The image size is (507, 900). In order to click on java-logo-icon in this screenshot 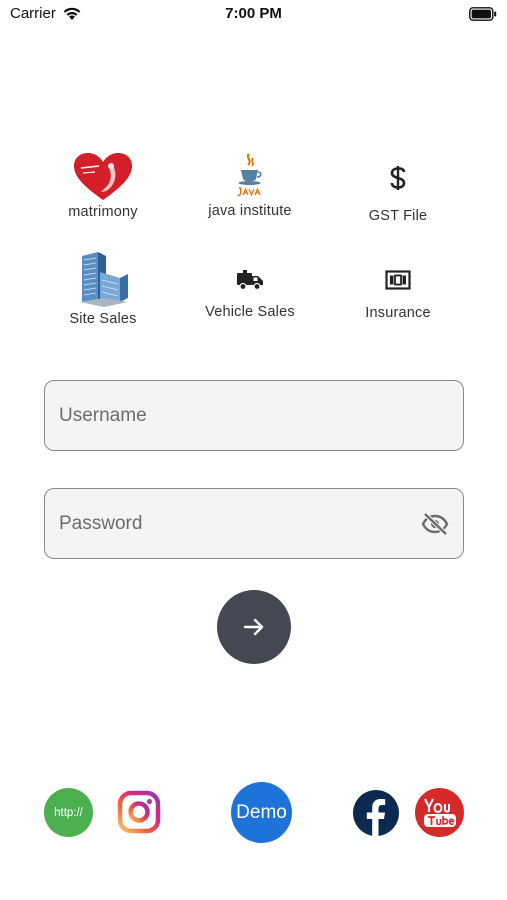, I will do `click(249, 175)`.